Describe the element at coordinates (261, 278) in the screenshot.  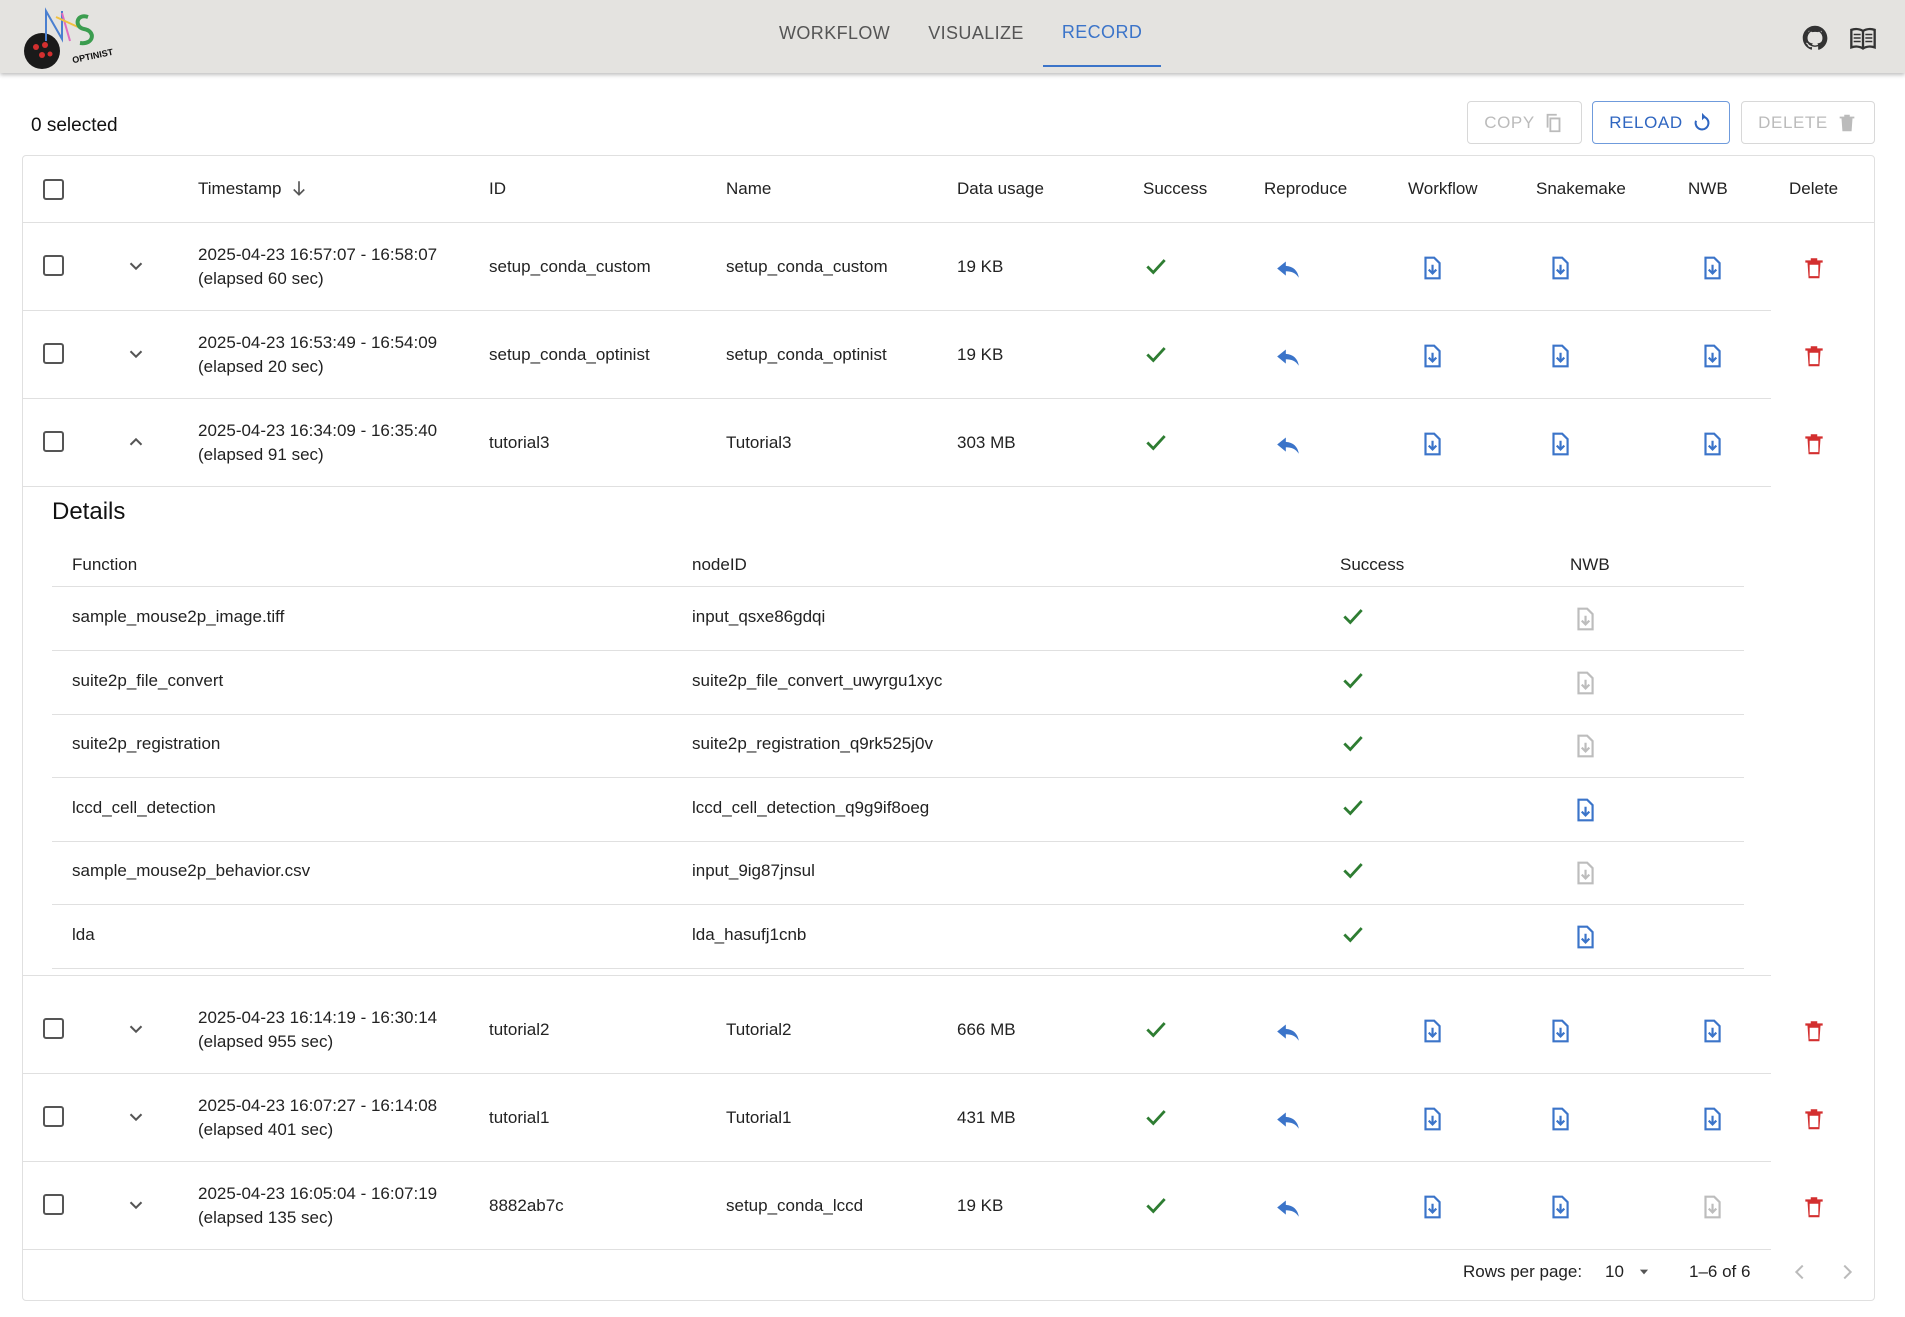
I see `timestamp-elapsed: (elapsed 60 sec)` at that location.